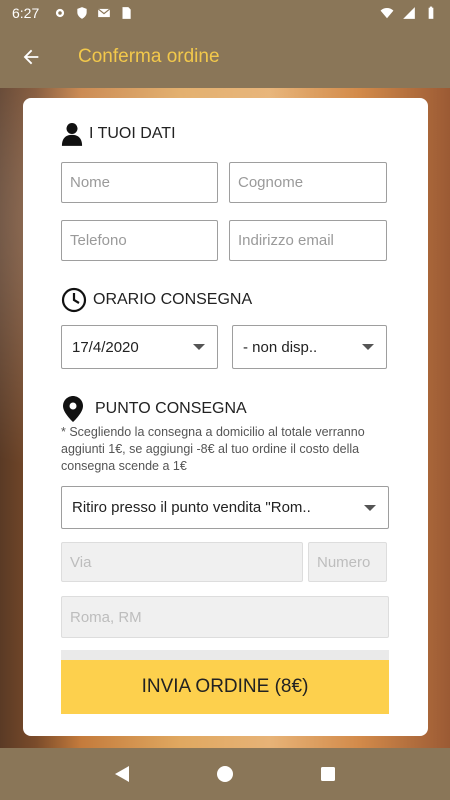  I want to click on nav-recents-button, so click(328, 774).